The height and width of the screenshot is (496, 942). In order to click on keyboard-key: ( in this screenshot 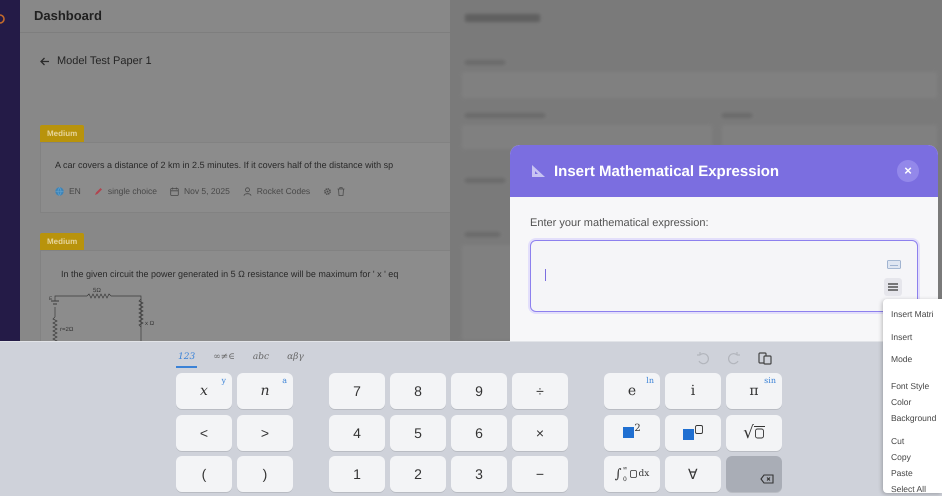, I will do `click(204, 474)`.